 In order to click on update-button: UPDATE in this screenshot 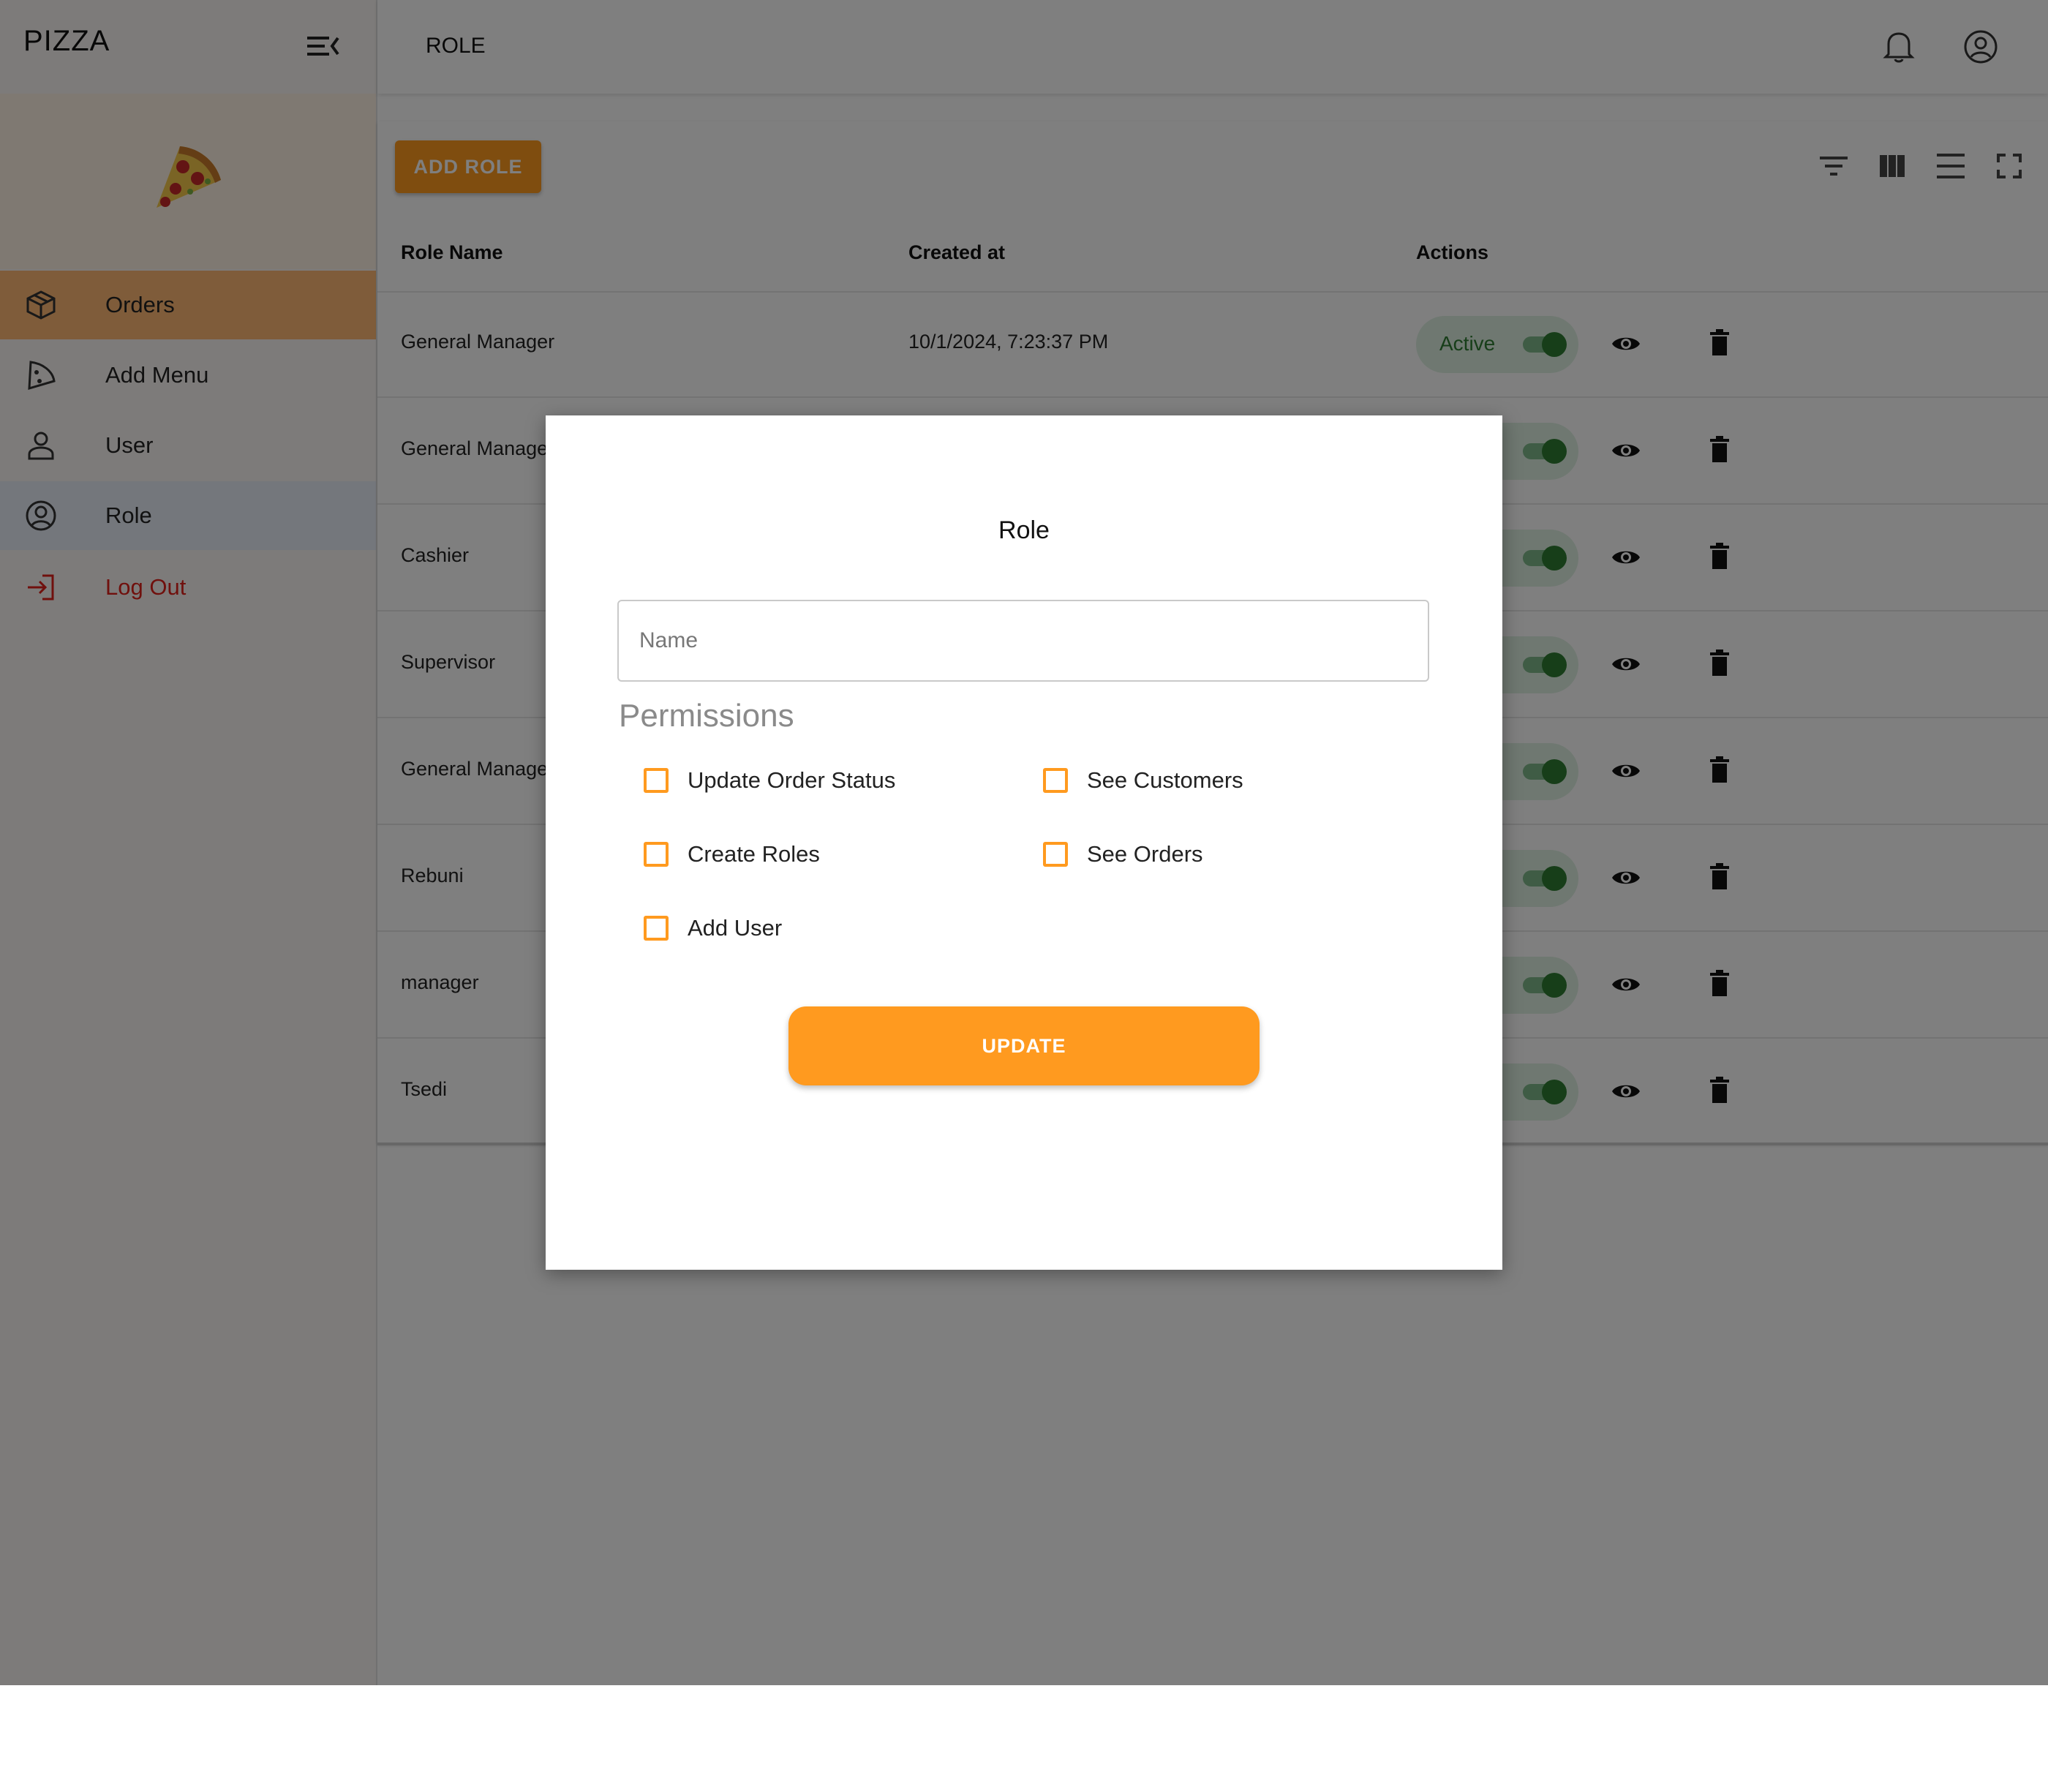, I will do `click(1024, 1045)`.